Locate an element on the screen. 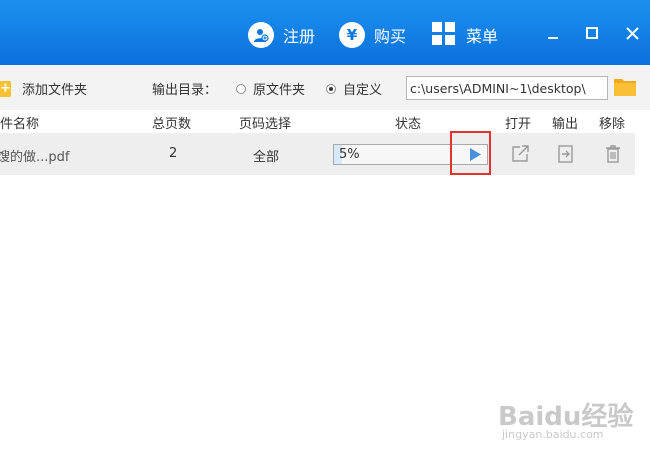 Image resolution: width=650 pixels, height=457 pixels. header-remove: 移除 is located at coordinates (612, 124).